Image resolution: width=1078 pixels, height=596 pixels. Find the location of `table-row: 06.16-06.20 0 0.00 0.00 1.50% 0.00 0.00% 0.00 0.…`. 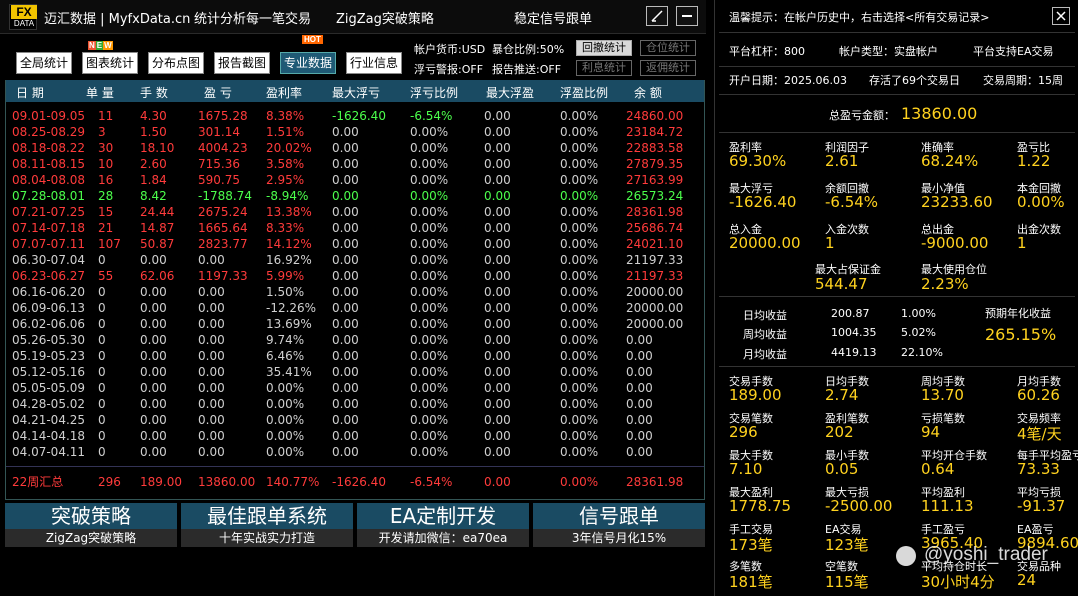

table-row: 06.16-06.20 0 0.00 0.00 1.50% 0.00 0.00% 0.00 0.… is located at coordinates (355, 292).